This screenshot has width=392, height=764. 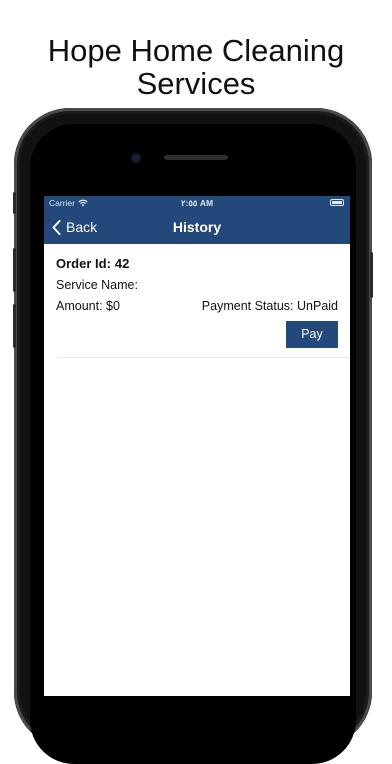 I want to click on service-name-label: Service Name:, so click(x=97, y=285).